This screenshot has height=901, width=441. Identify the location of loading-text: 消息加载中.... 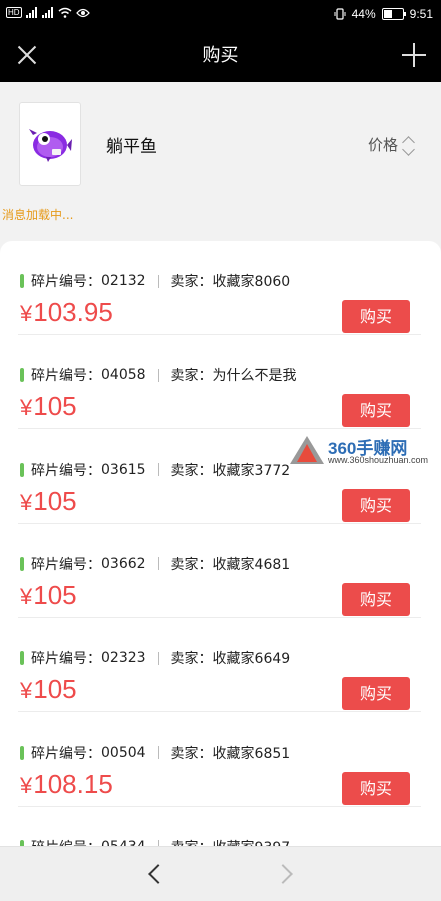
(38, 215).